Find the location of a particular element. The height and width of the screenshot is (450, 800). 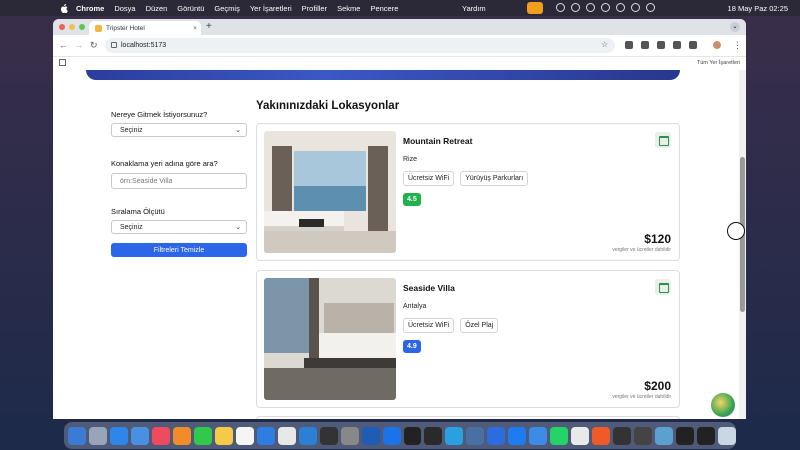

whatsapp-icon is located at coordinates (559, 435).